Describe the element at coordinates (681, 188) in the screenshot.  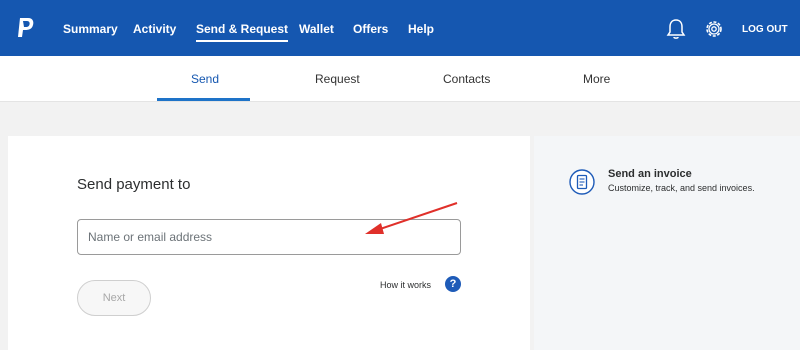
I see `send-invoice-description: Customize, track, and send invoices.` at that location.